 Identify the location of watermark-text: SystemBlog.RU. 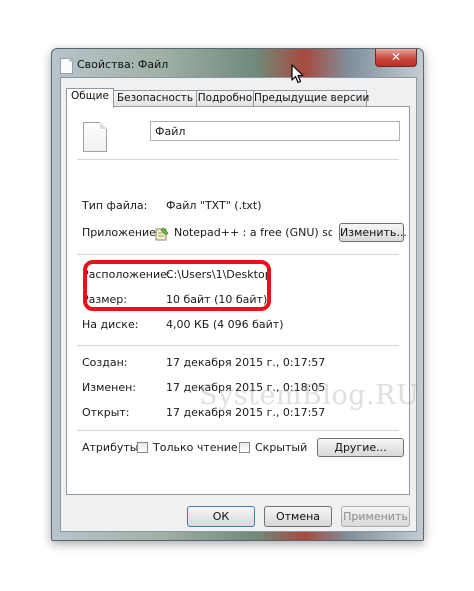
(309, 395).